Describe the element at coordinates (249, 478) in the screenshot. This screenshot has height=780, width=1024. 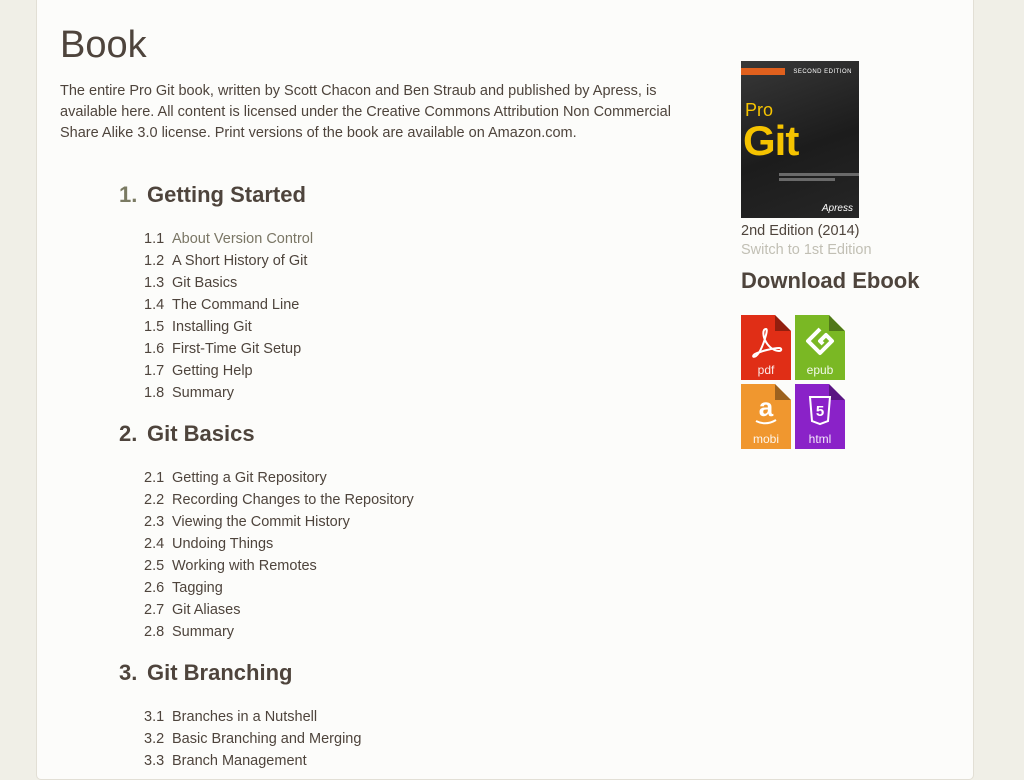
I see `section-link: Getting a Git Repository` at that location.